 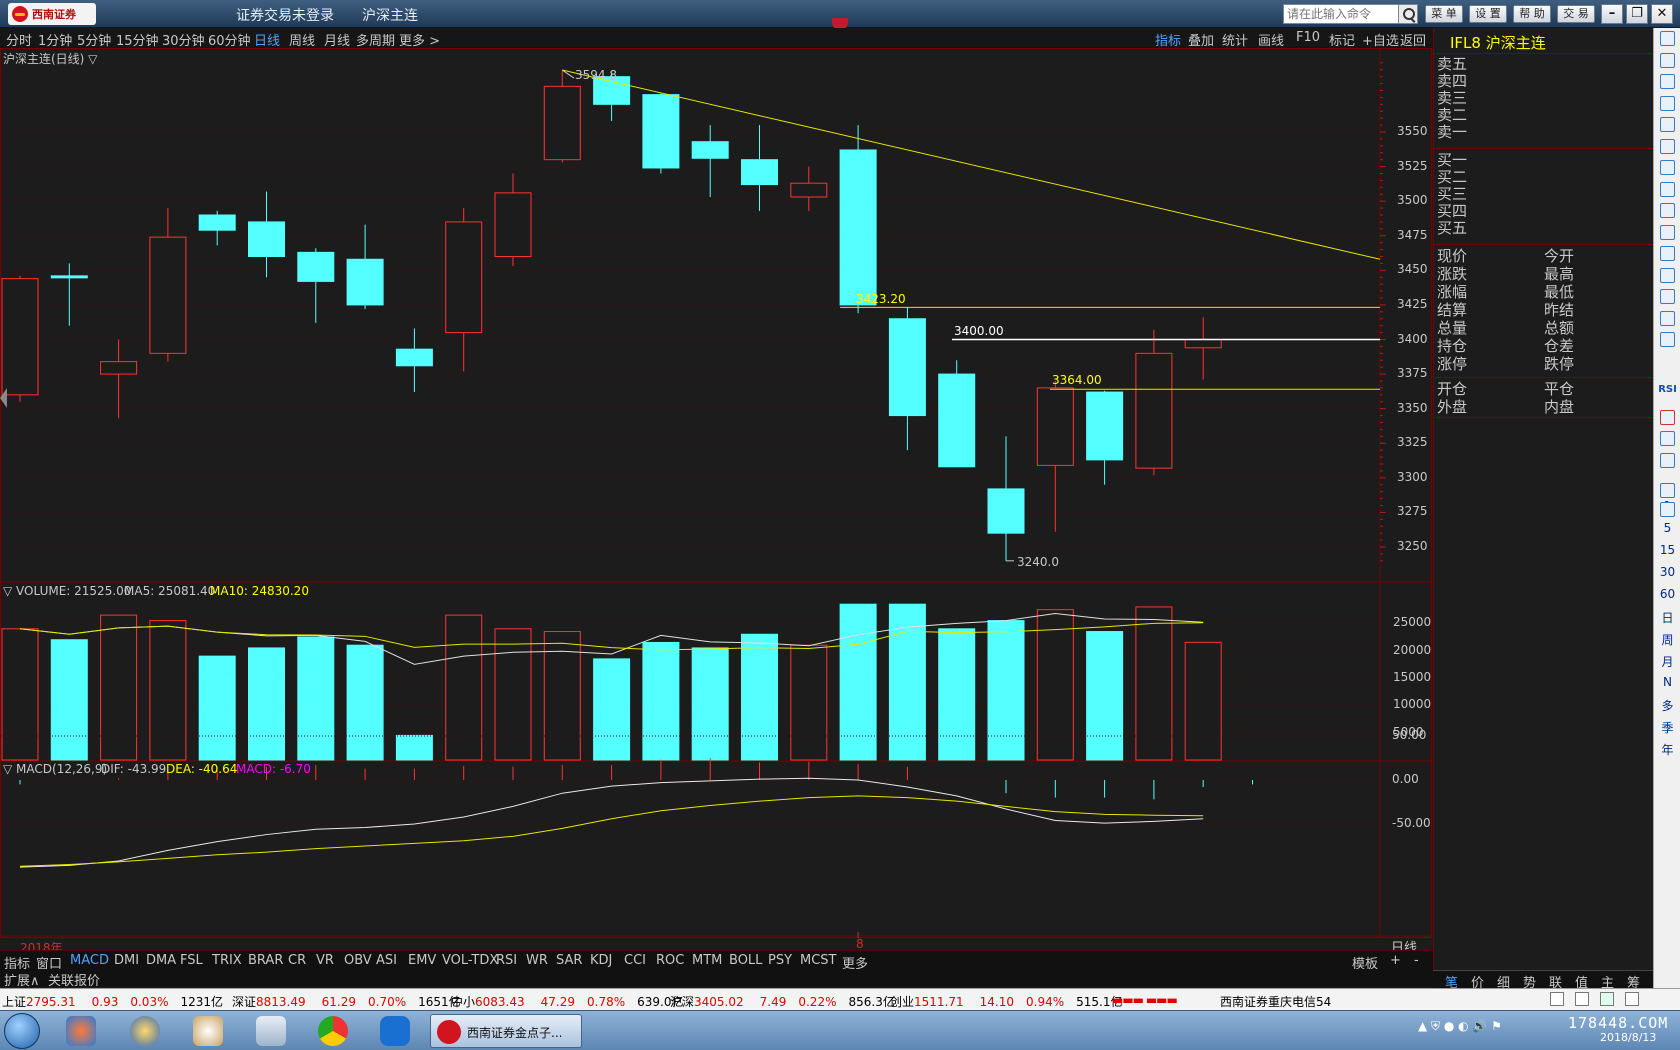 I want to click on indicator-tab-15: WR, so click(x=537, y=960).